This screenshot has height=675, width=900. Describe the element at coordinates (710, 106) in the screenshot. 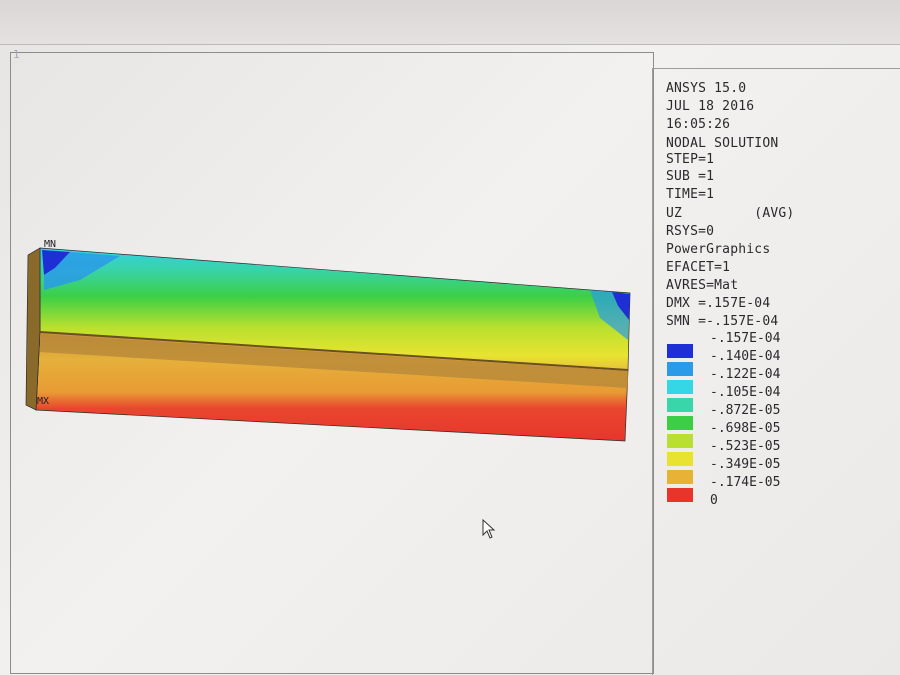

I see `info-line-date: JUL 18 2016` at that location.